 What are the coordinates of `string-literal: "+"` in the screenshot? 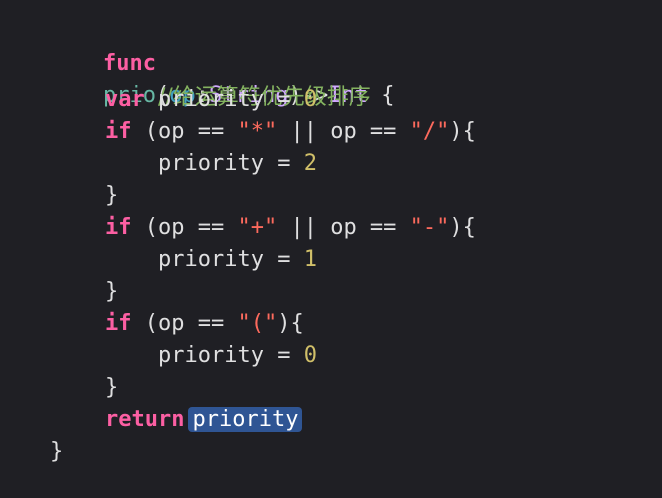 It's located at (257, 227).